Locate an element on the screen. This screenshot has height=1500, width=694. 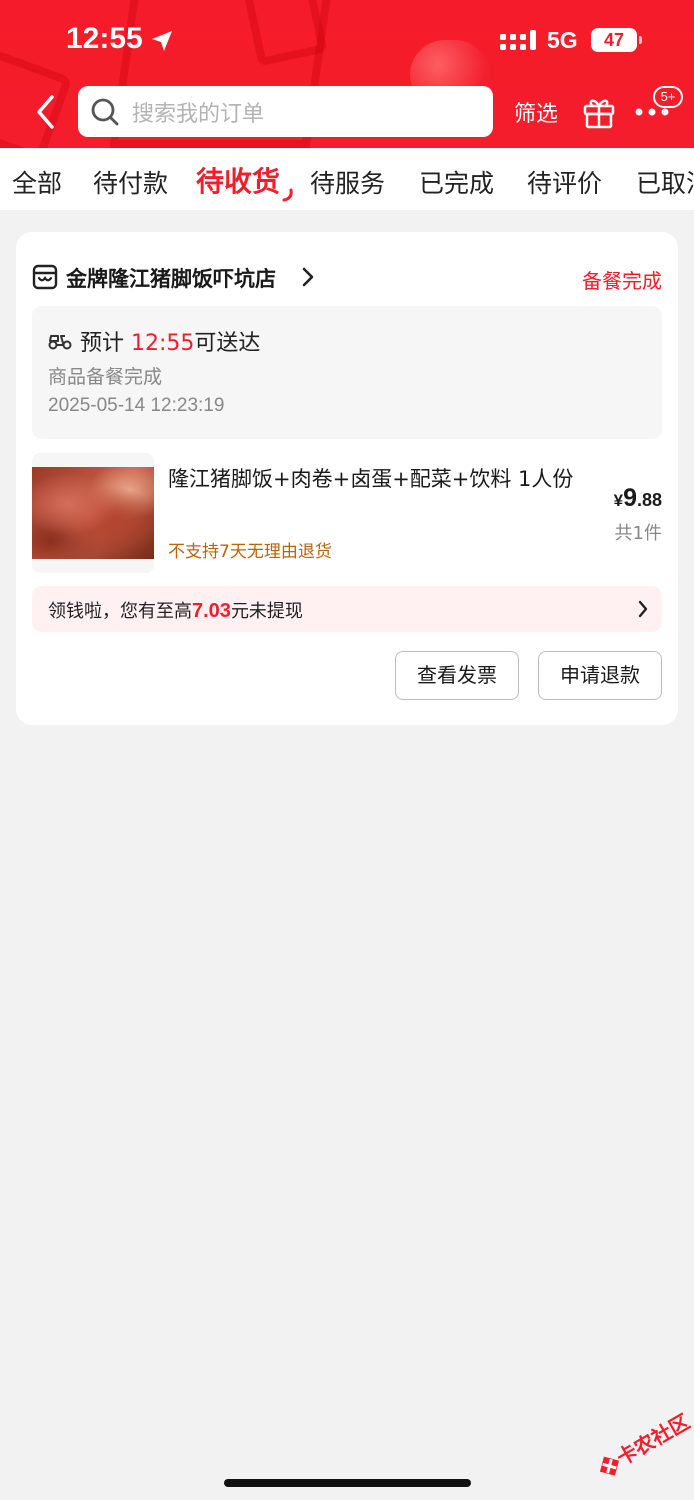
price-integer: 9 is located at coordinates (630, 498).